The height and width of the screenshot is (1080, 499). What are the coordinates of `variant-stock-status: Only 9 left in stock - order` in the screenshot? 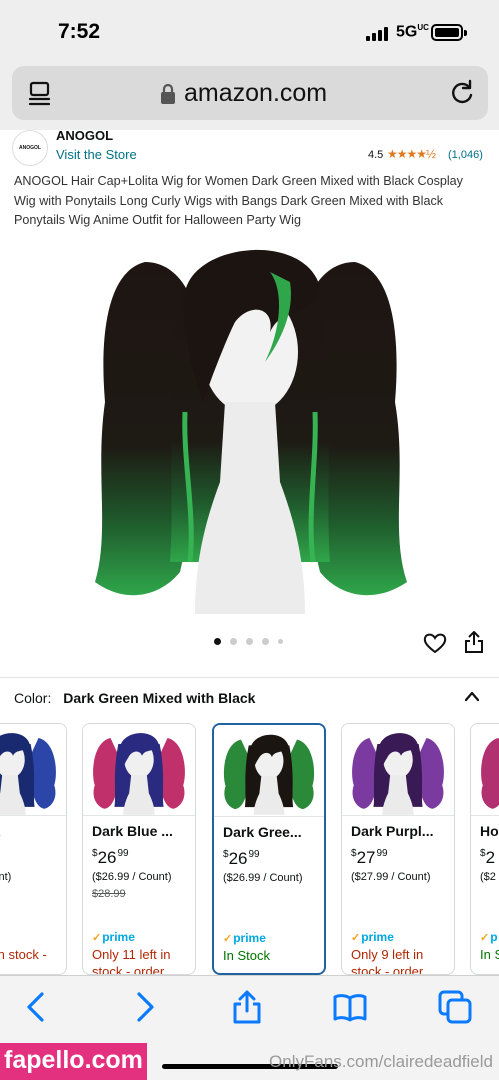 It's located at (387, 961).